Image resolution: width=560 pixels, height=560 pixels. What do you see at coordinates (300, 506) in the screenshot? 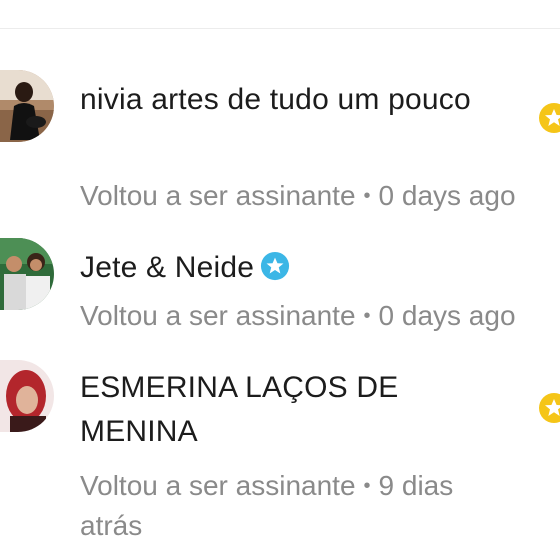
I see `subscriber-status-line: Voltou a ser assinante • 9 dias atrás` at bounding box center [300, 506].